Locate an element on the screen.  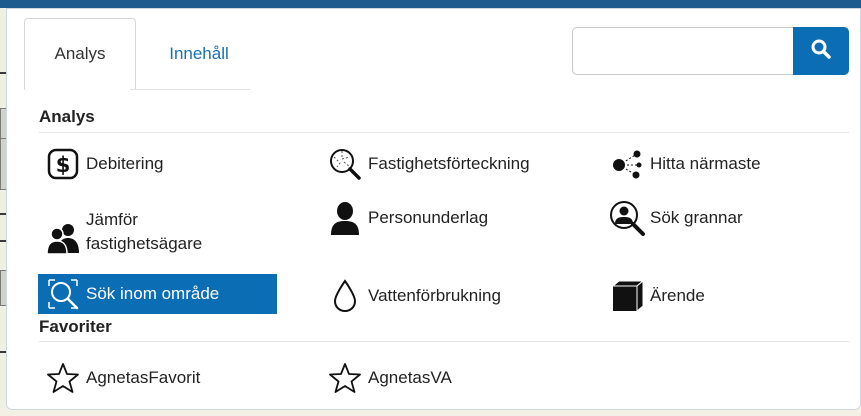
people-icon is located at coordinates (63, 238).